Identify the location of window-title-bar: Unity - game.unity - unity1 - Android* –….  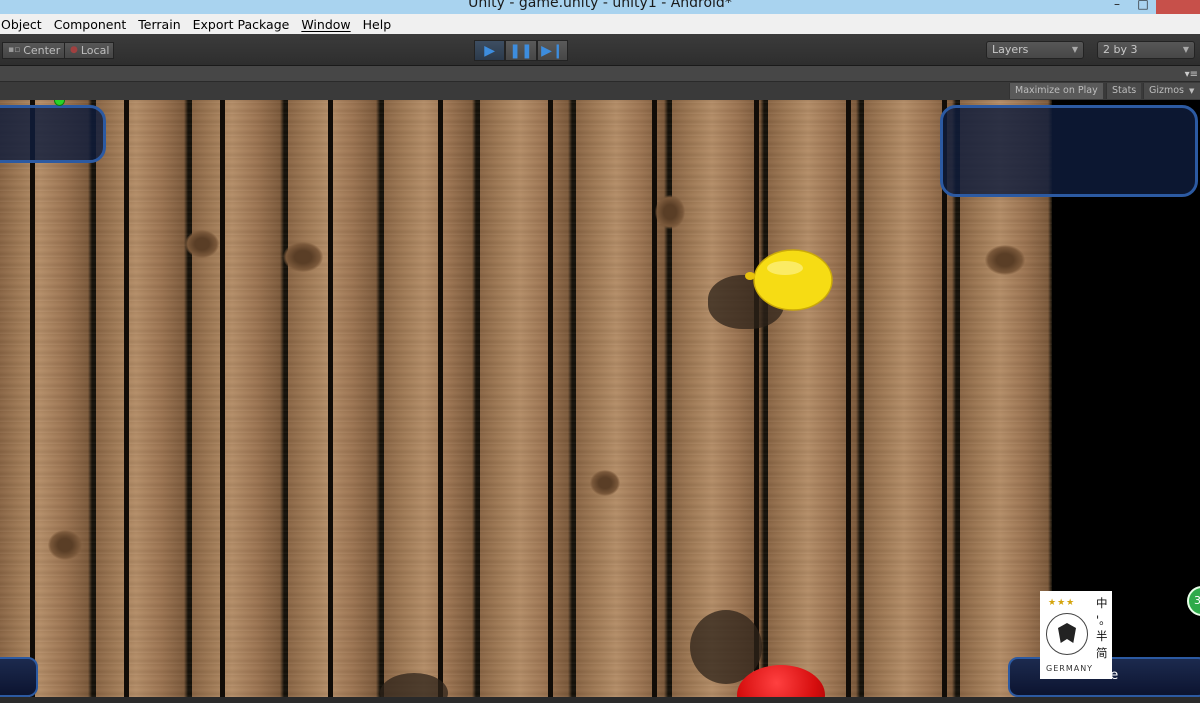
(600, 7).